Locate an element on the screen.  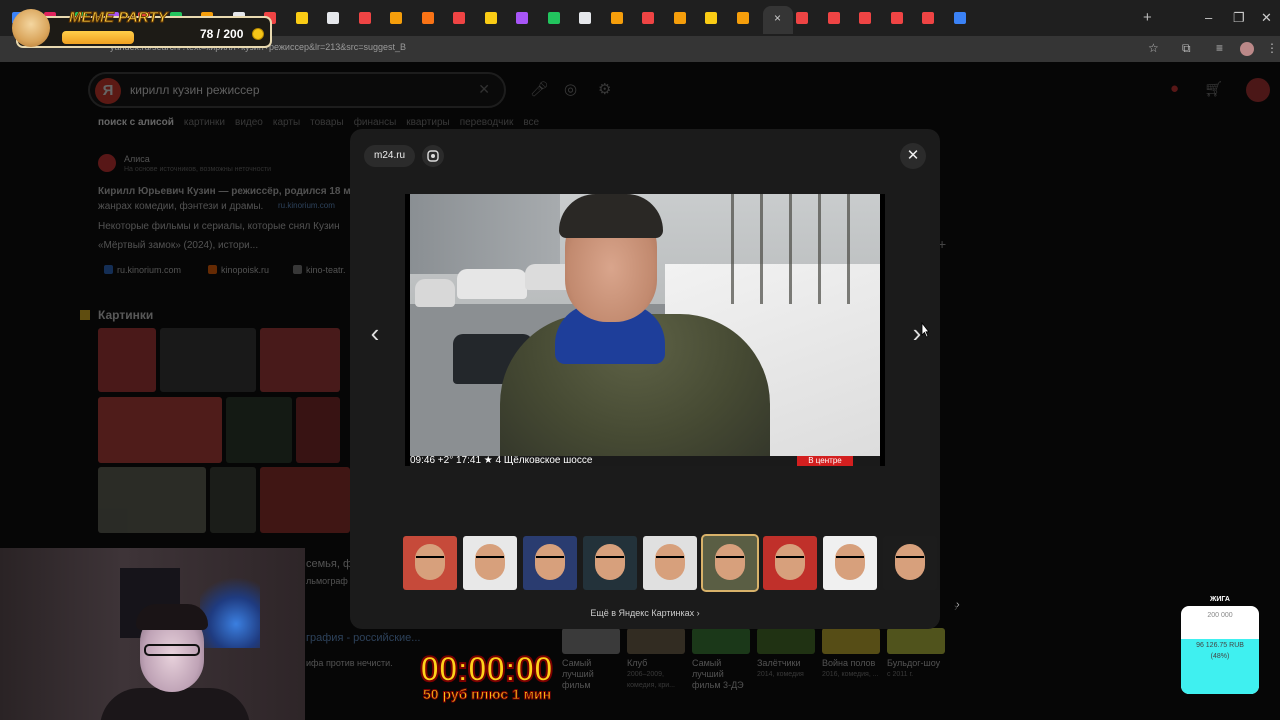
film-card: Самый лучший фильм is located at coordinates (591, 674).